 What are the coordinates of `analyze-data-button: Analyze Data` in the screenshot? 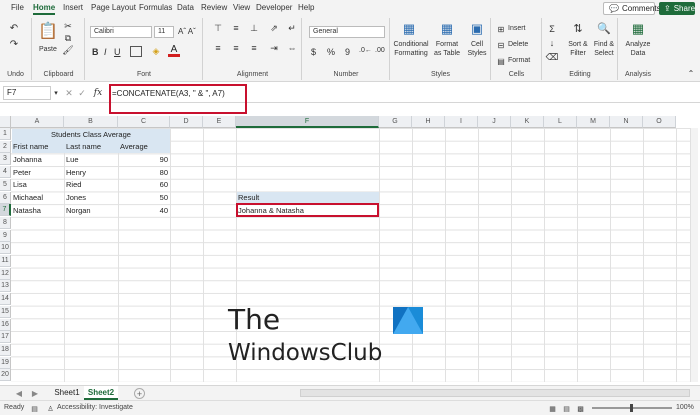 It's located at (638, 49).